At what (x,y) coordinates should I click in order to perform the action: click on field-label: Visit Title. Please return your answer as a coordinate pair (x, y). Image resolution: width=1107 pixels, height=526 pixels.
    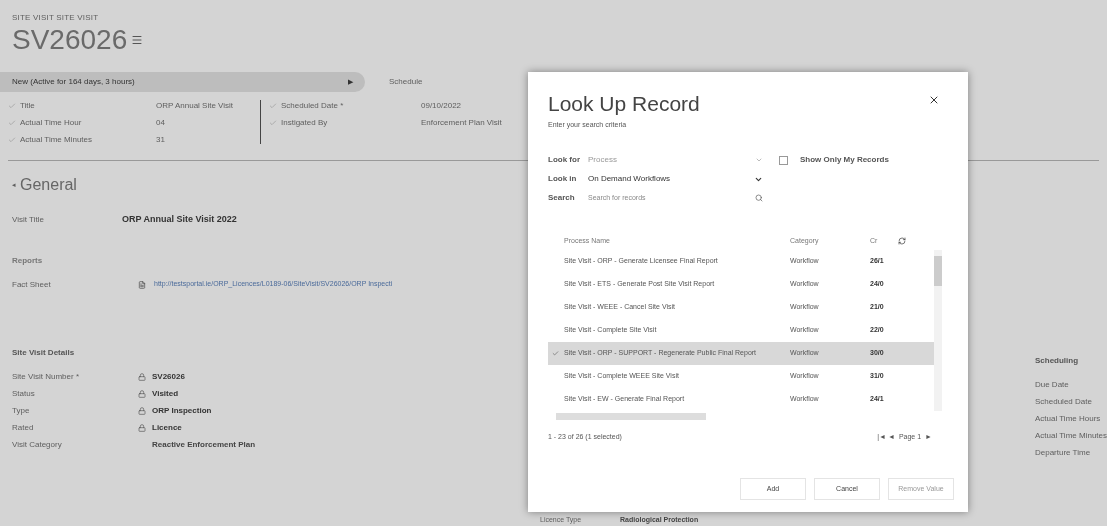
    Looking at the image, I should click on (28, 219).